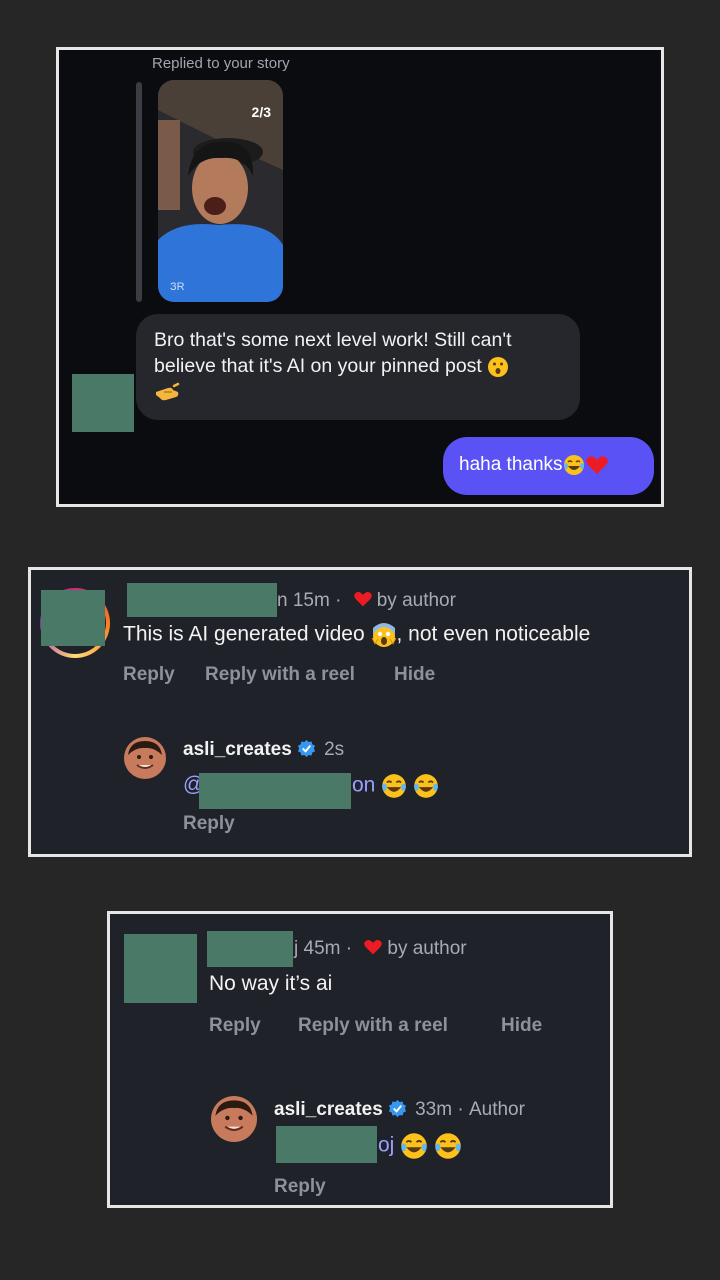  I want to click on reply-mention-suffix-text: oj, so click(386, 1145).